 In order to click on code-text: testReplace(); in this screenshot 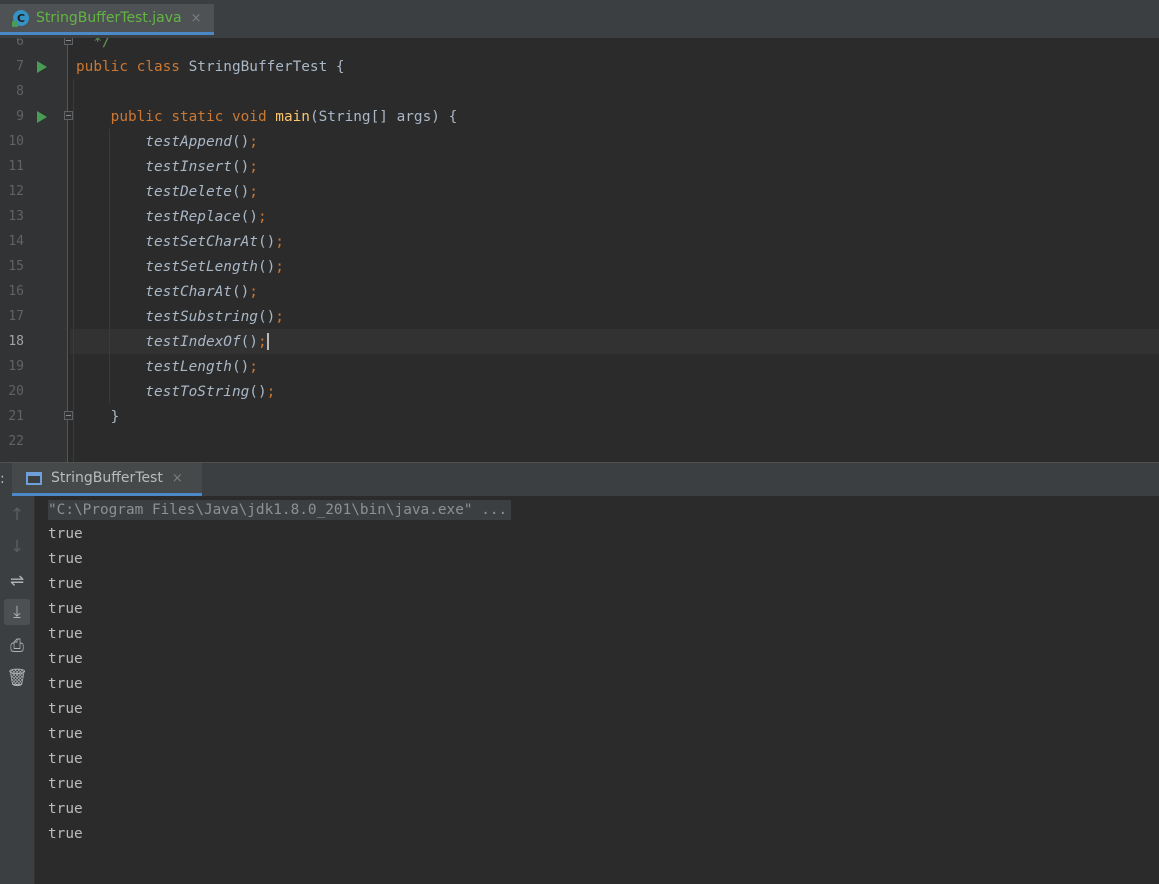, I will do `click(614, 216)`.